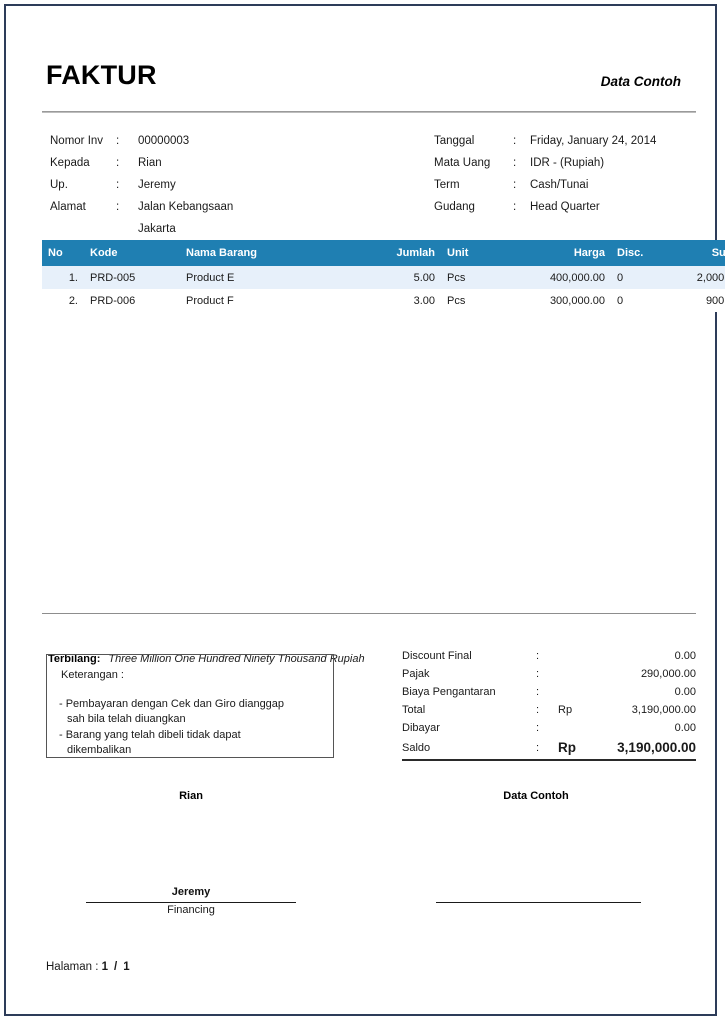 This screenshot has height=1024, width=725. What do you see at coordinates (404, 277) in the screenshot?
I see `cell-jumlah: 5.00` at bounding box center [404, 277].